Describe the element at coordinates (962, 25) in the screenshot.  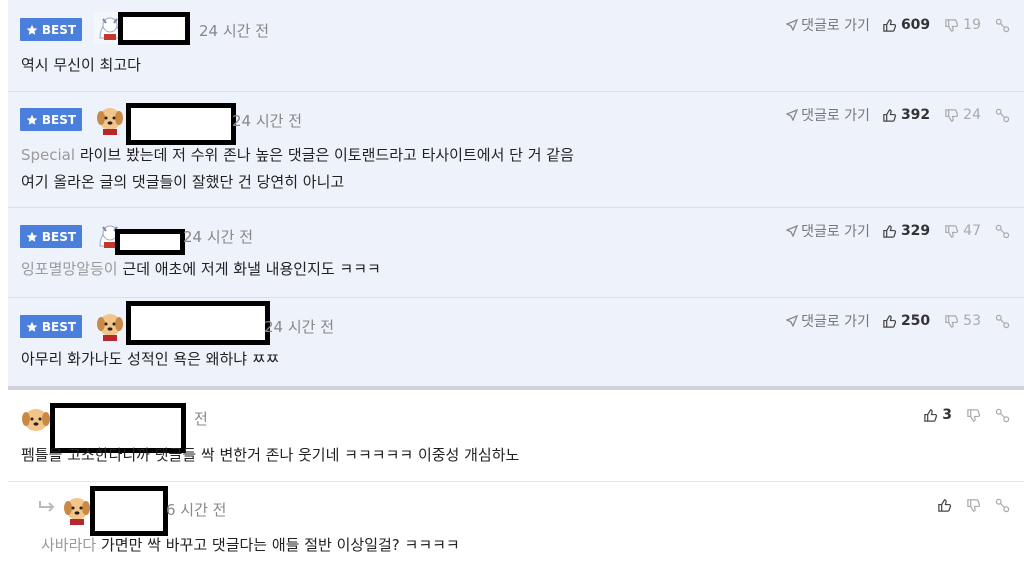
I see `dislike-button: 19` at that location.